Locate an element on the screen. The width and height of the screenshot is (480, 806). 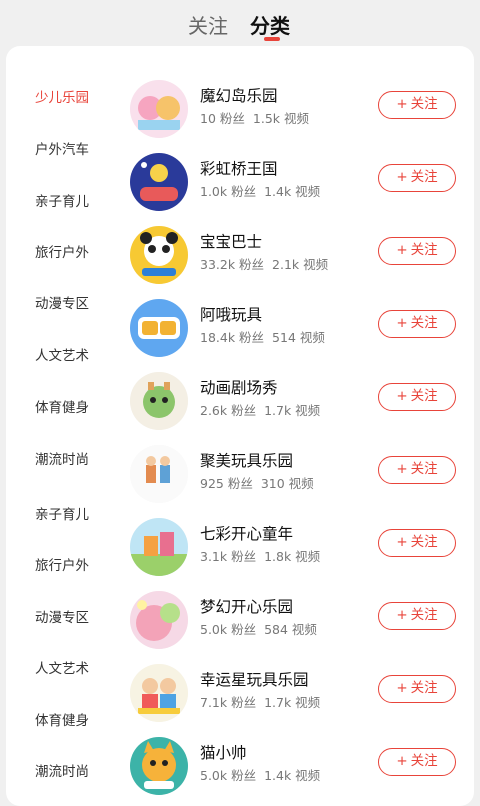
channel-stats: 18.4k 粉丝 514 视频 is located at coordinates (266, 336).